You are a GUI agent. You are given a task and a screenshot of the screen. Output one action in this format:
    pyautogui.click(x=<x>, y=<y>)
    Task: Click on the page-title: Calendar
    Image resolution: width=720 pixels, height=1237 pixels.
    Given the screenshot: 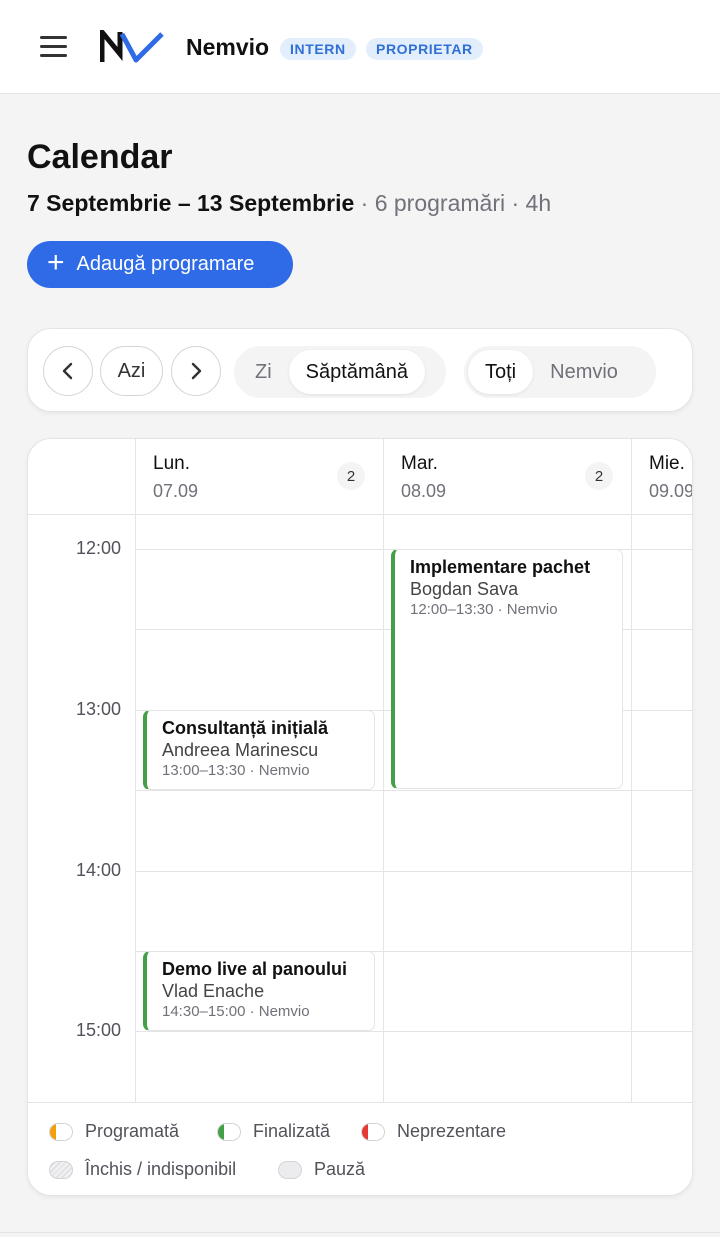 What is the action you would take?
    pyautogui.click(x=100, y=157)
    